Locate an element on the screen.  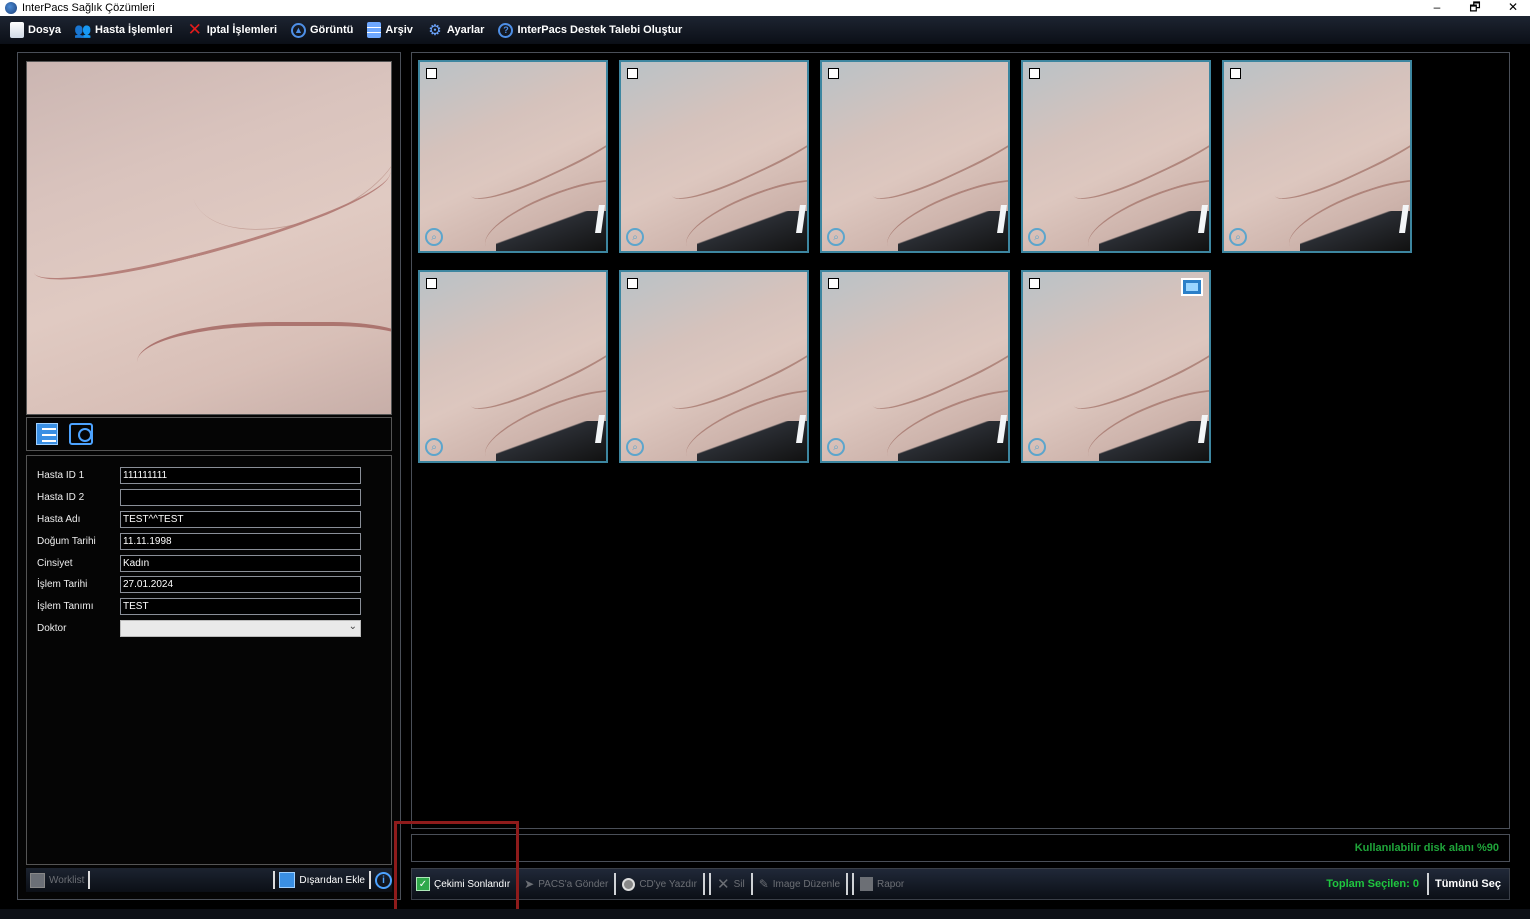
menu-ayarlar: ⚙ Ayarlar is located at coordinates (456, 30).